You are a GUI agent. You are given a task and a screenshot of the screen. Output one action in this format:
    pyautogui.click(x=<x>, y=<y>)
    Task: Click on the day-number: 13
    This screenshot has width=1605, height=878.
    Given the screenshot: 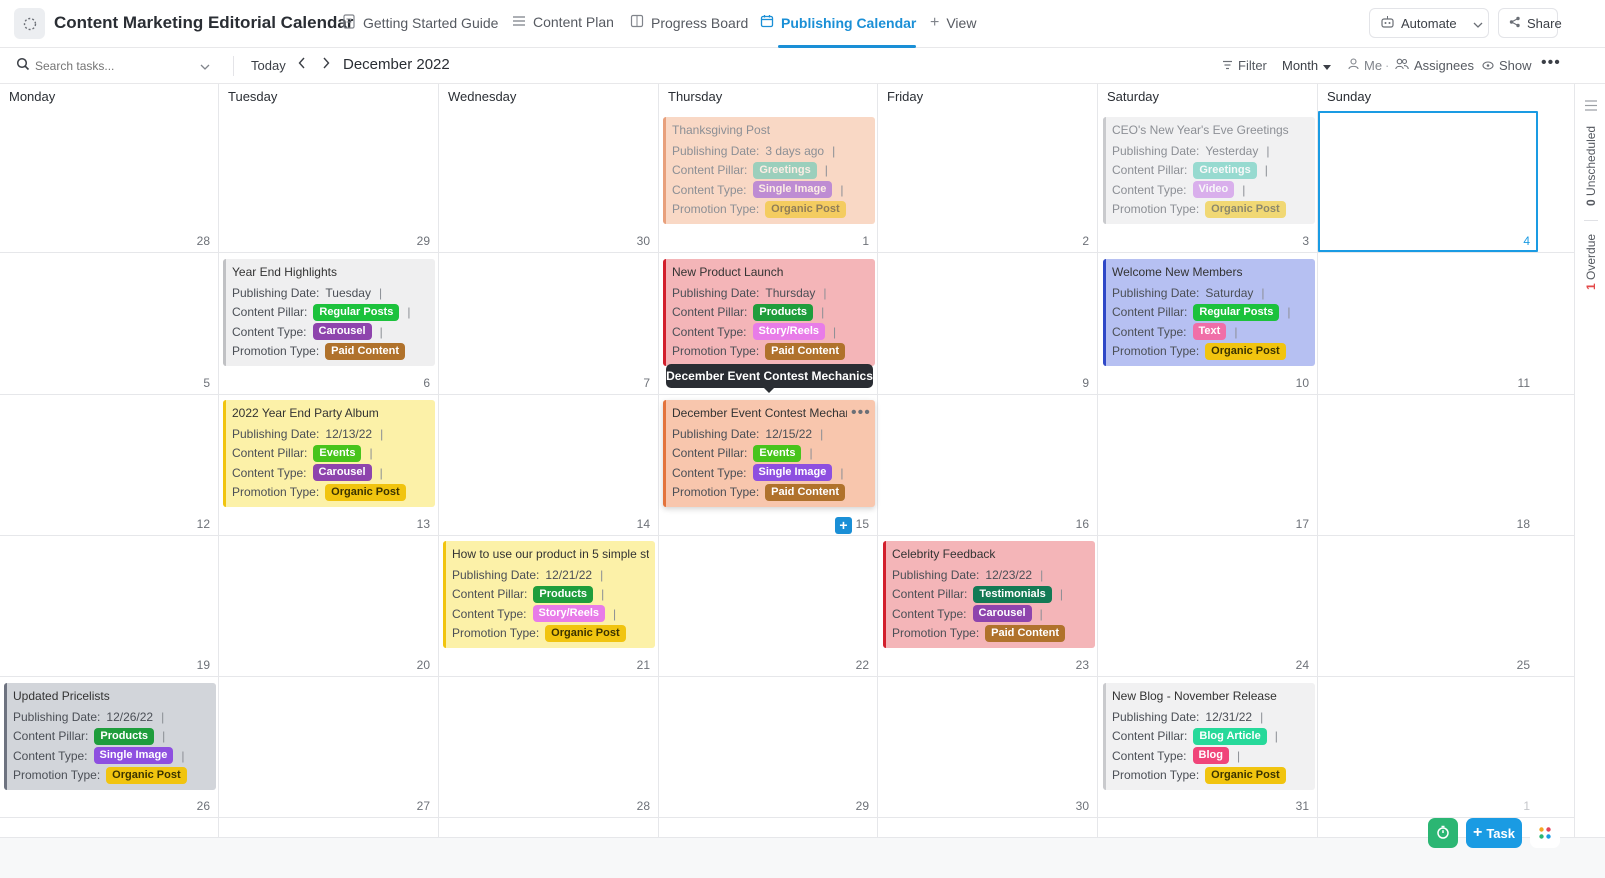 What is the action you would take?
    pyautogui.click(x=423, y=524)
    